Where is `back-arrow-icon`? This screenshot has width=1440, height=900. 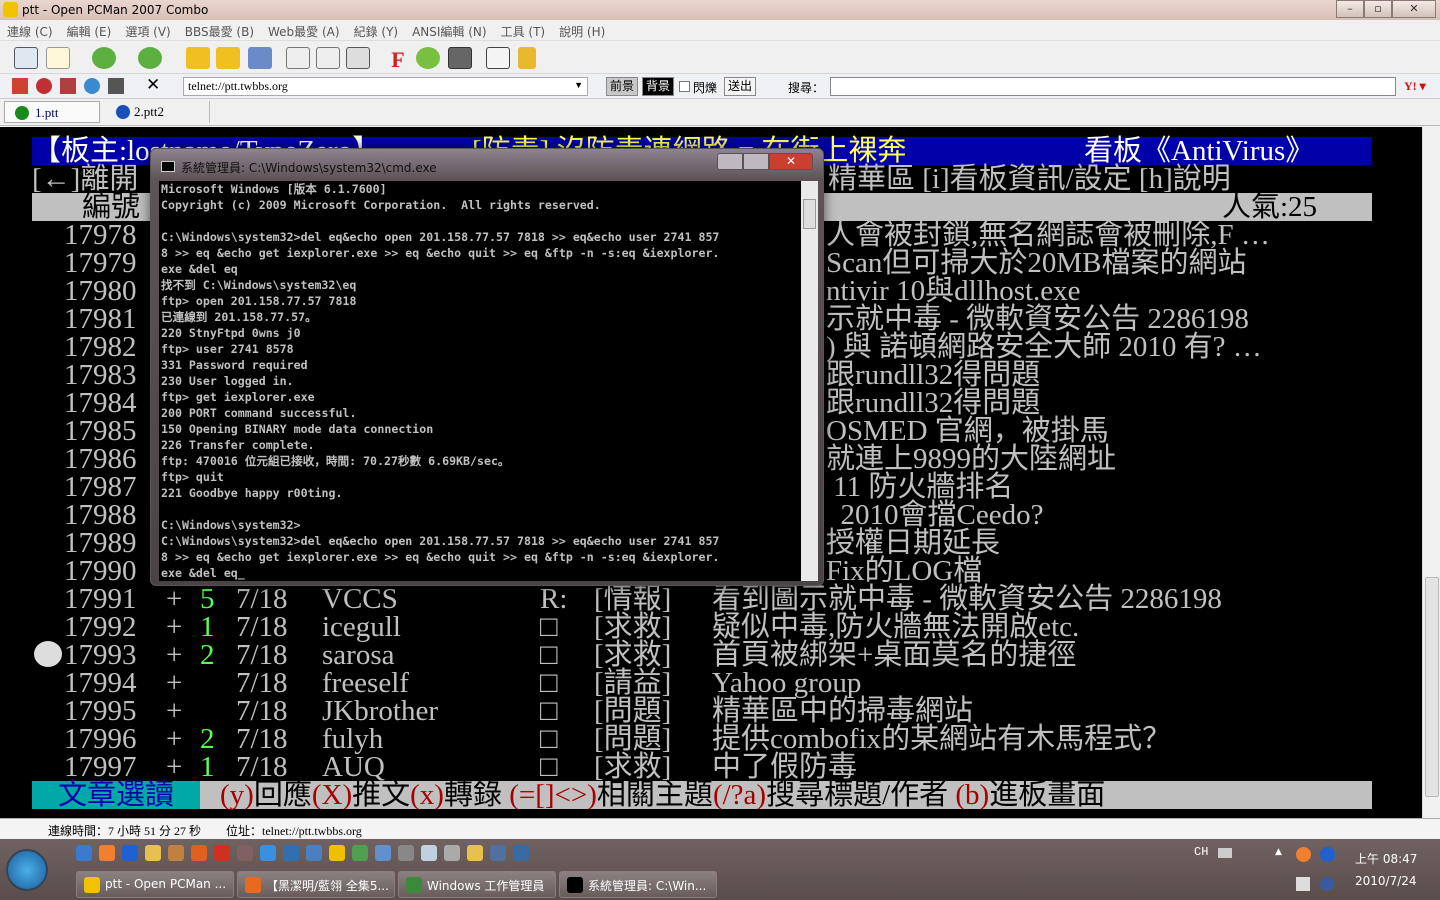 back-arrow-icon is located at coordinates (104, 58).